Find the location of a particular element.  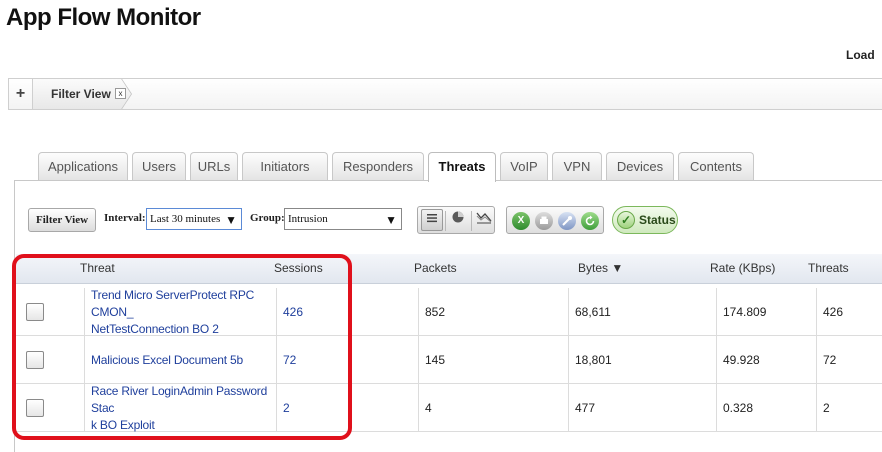

bytes-cell: 477 is located at coordinates (642, 408).